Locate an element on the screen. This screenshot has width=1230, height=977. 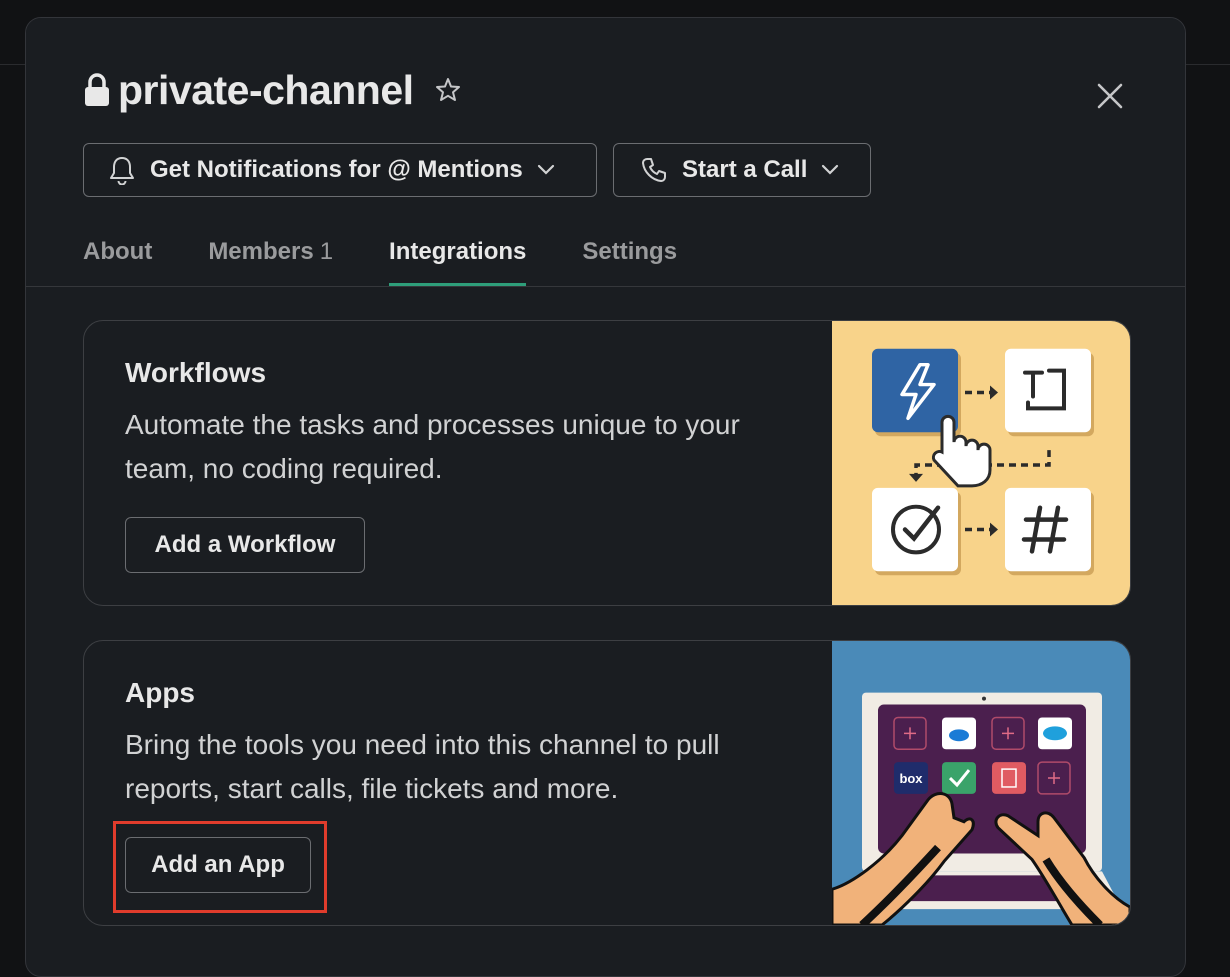
channel-title-row: private-channel is located at coordinates (273, 89).